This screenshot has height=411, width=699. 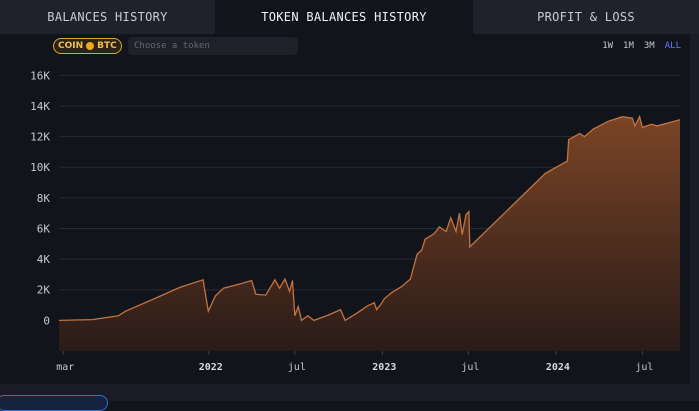 What do you see at coordinates (344, 17) in the screenshot?
I see `tab-token-balances-history: TOKEN BALANCES HISTORY` at bounding box center [344, 17].